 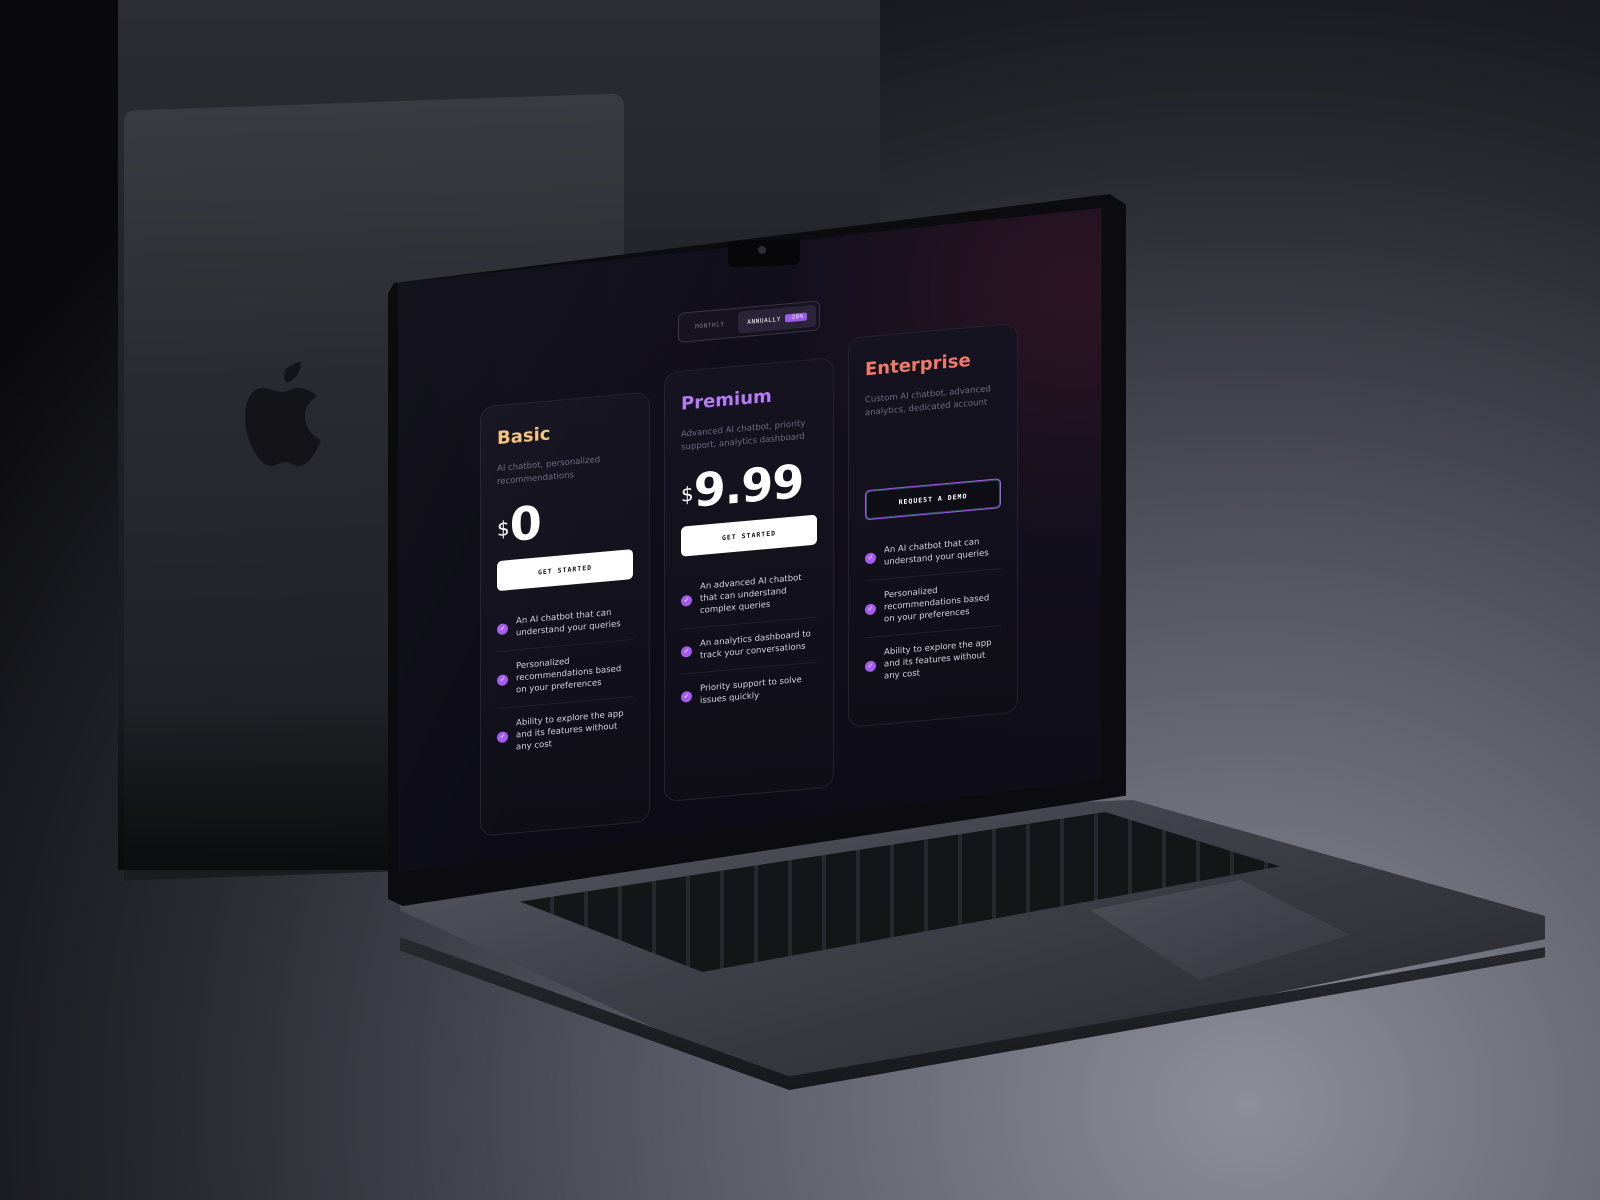 What do you see at coordinates (283, 414) in the screenshot?
I see `apple-logo-icon` at bounding box center [283, 414].